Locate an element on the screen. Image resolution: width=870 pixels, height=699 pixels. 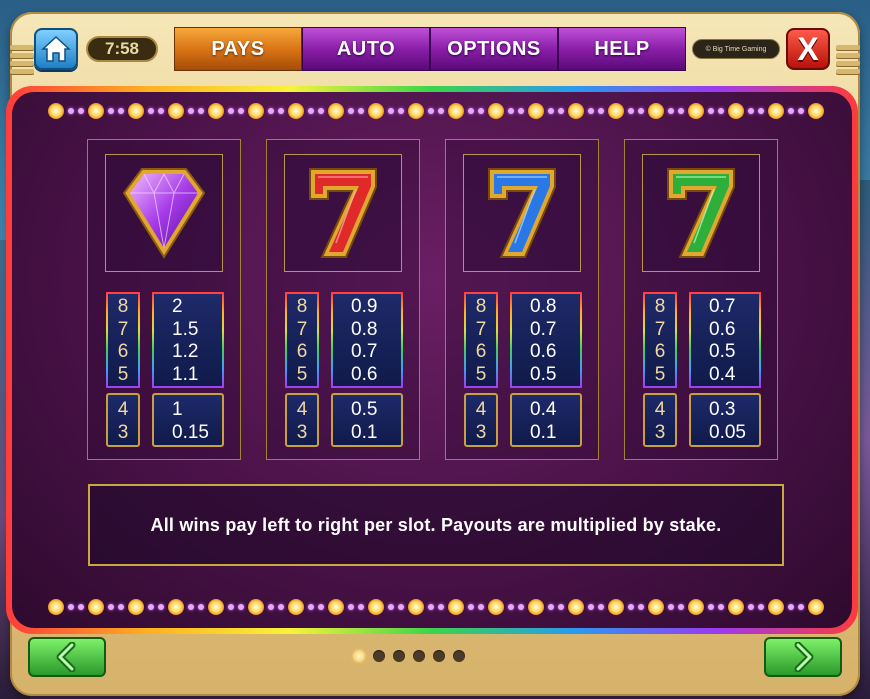
payout-values-low: 1 0.15 is located at coordinates (188, 420).